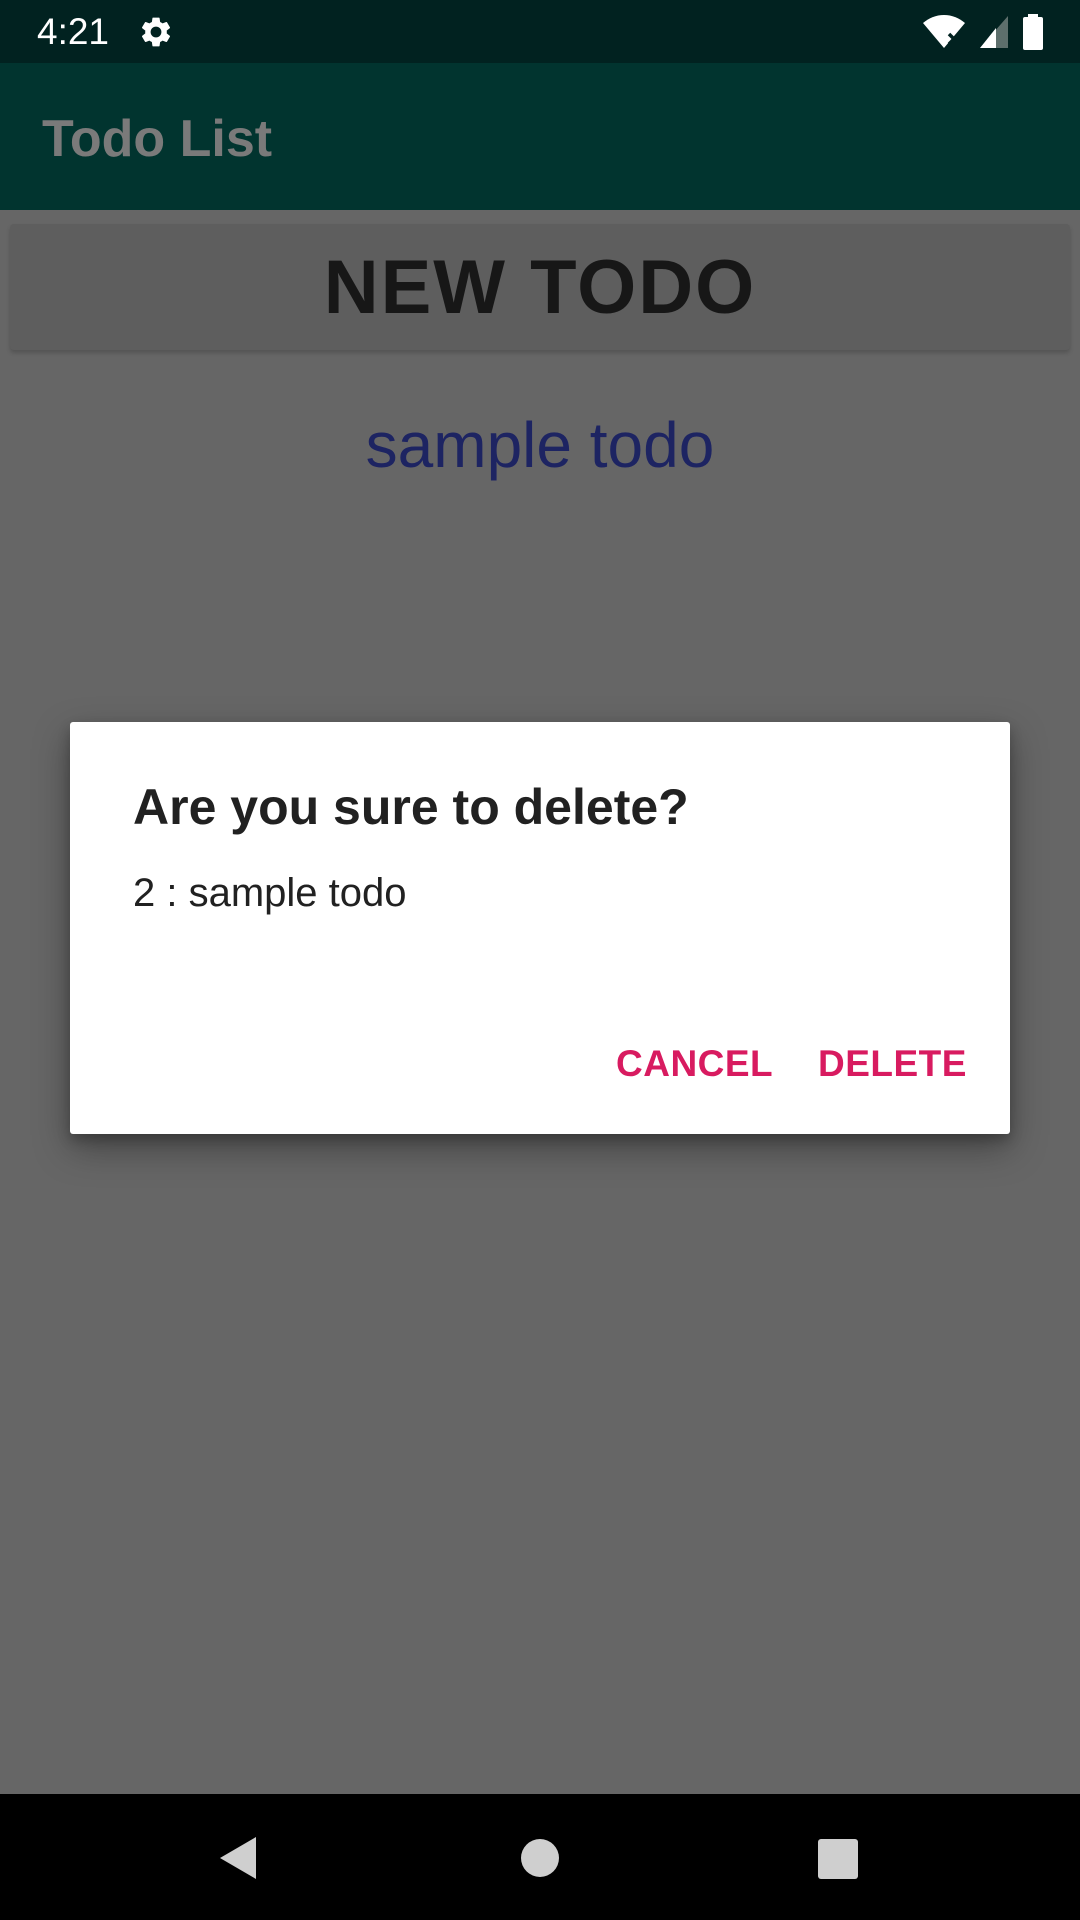 Image resolution: width=1080 pixels, height=1920 pixels. I want to click on wifi-off-icon, so click(944, 31).